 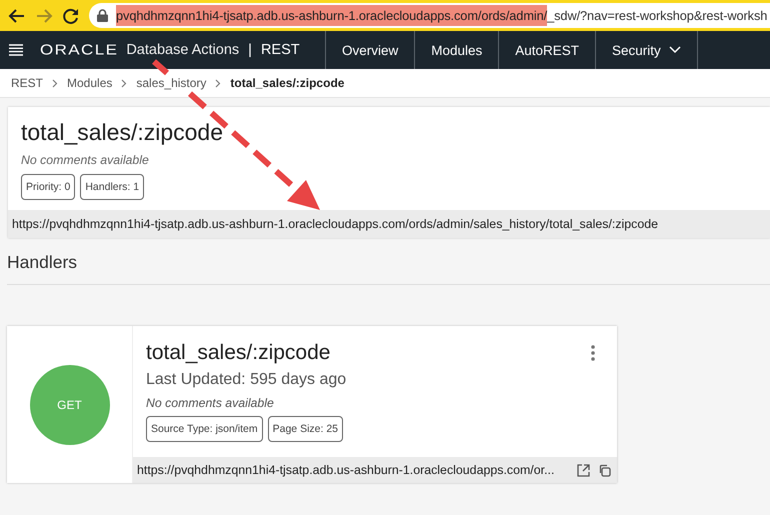 I want to click on breadcrumb-link: Modules, so click(x=89, y=83).